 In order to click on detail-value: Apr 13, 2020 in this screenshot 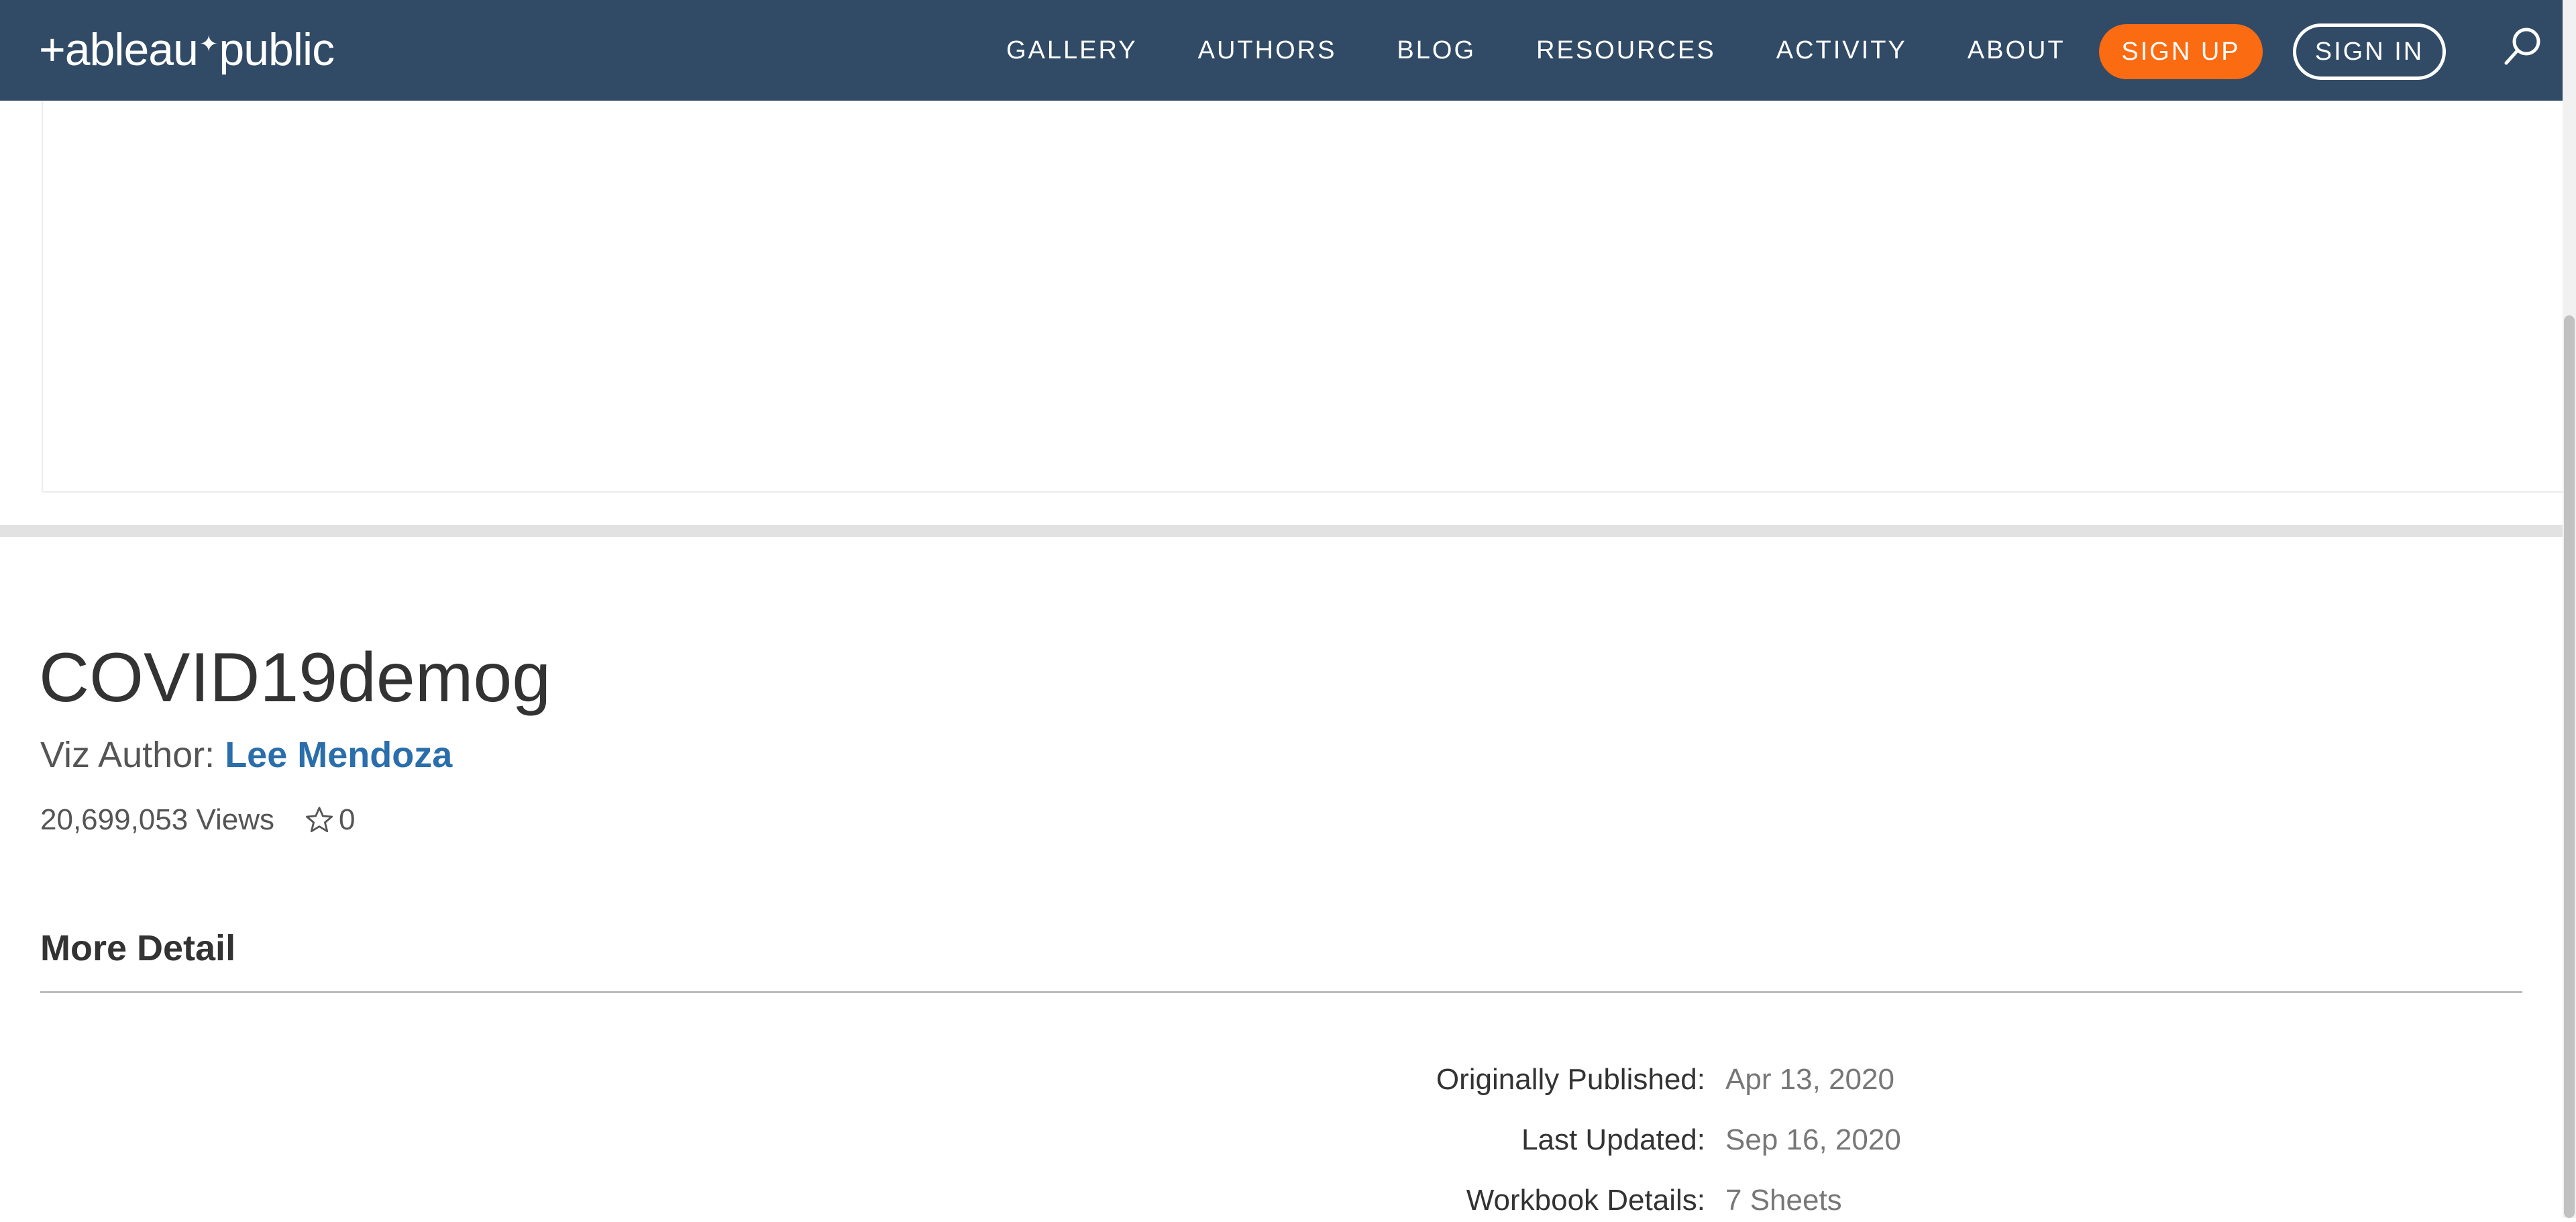, I will do `click(1809, 1079)`.